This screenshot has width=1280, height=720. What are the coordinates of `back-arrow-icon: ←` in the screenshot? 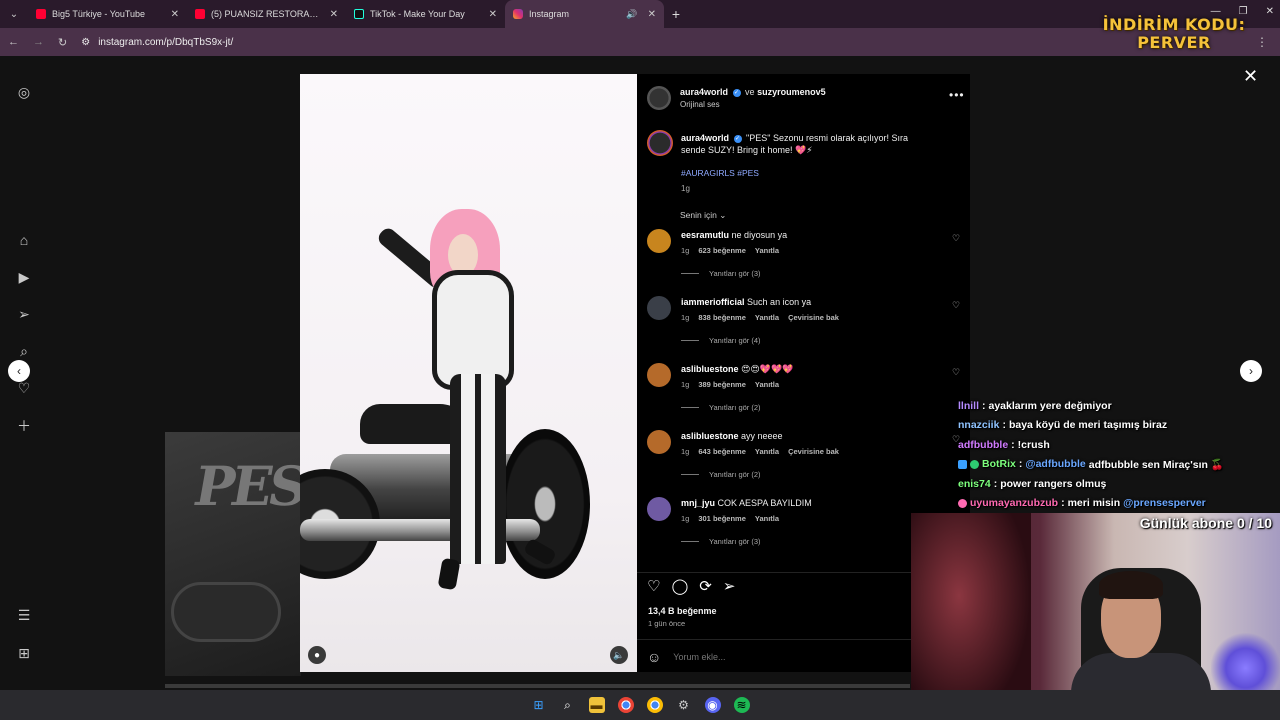 It's located at (13, 42).